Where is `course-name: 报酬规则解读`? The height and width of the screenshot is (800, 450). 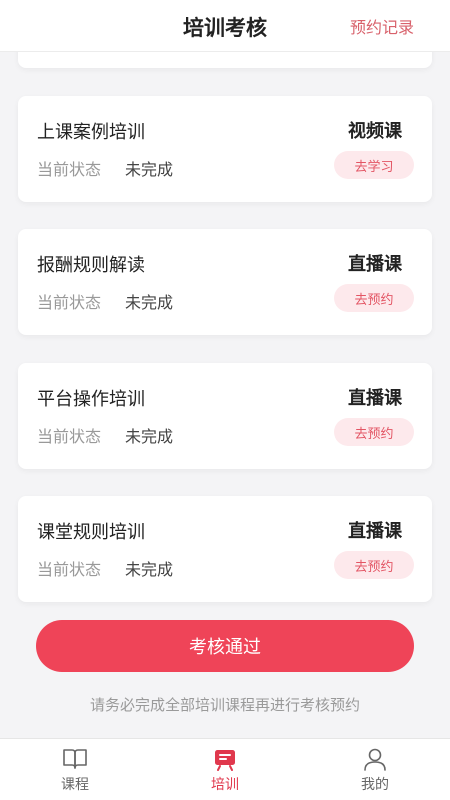 course-name: 报酬规则解读 is located at coordinates (91, 265).